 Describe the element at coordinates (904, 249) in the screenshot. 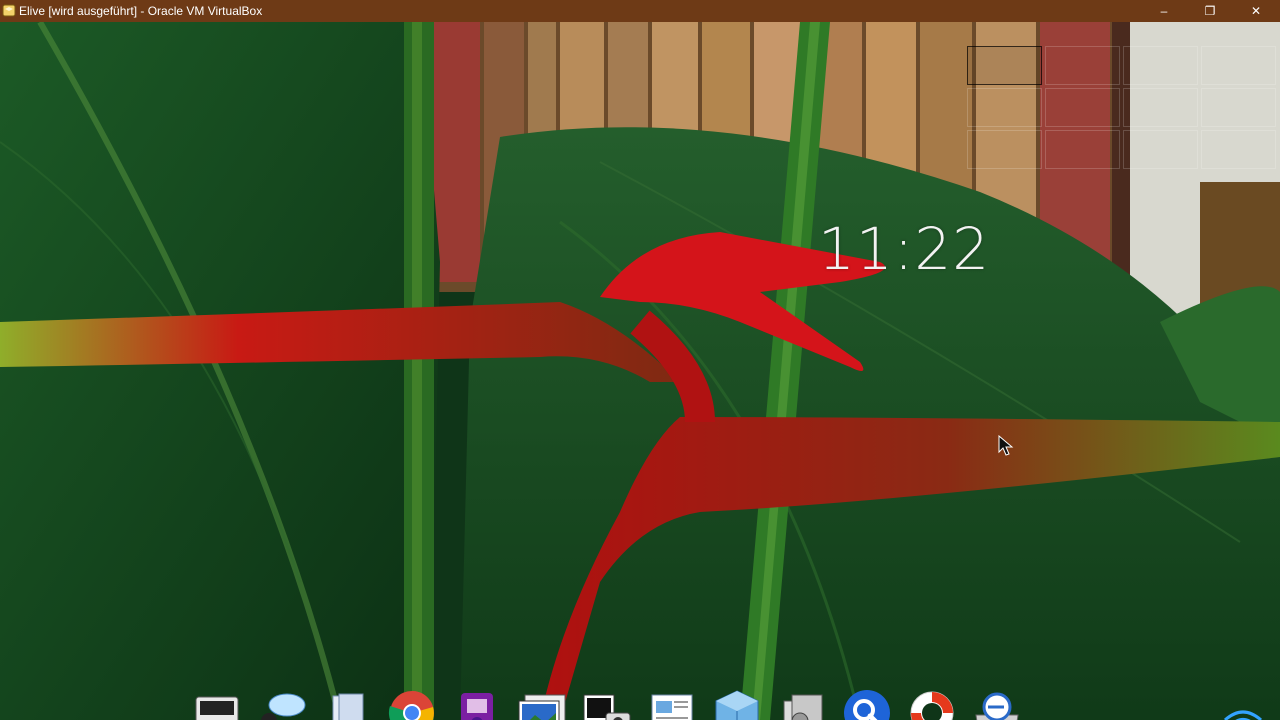

I see `desktop-clock: 11:22` at that location.